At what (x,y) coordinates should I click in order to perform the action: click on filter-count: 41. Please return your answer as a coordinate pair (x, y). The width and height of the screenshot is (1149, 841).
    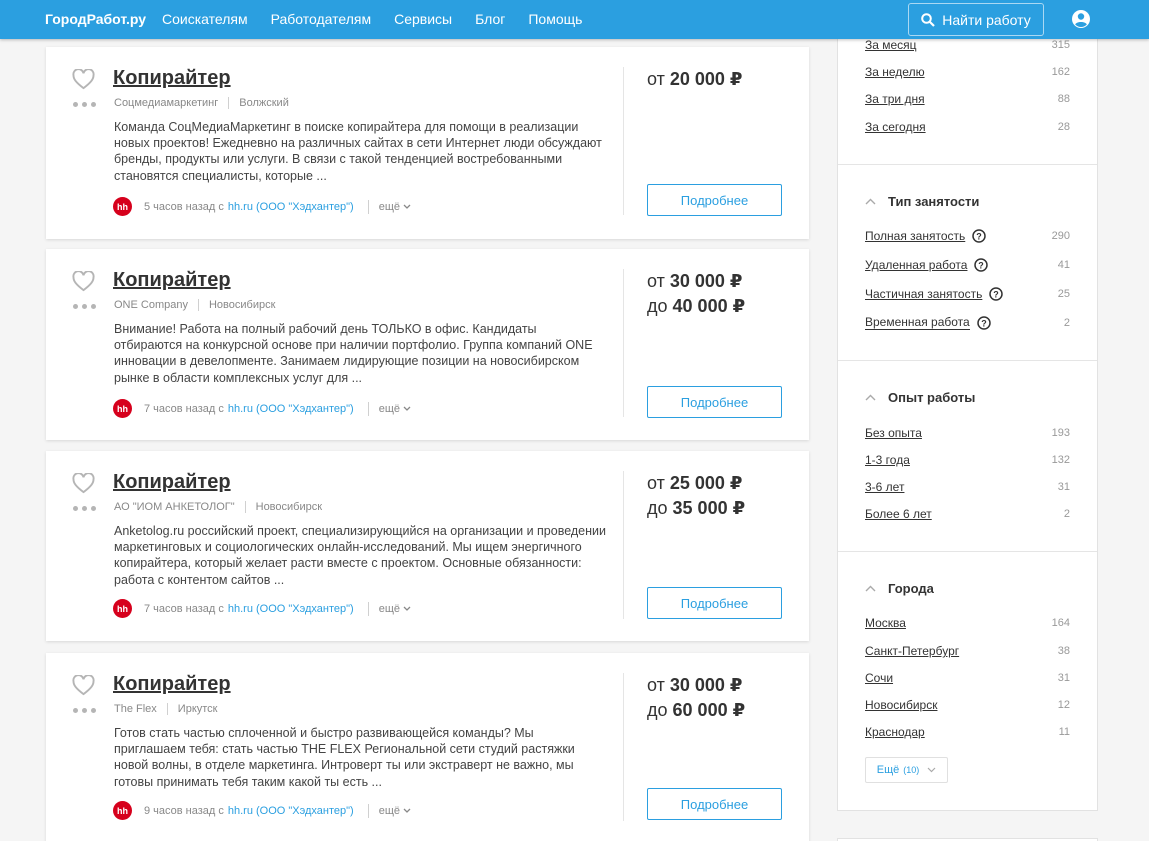
    Looking at the image, I should click on (1063, 265).